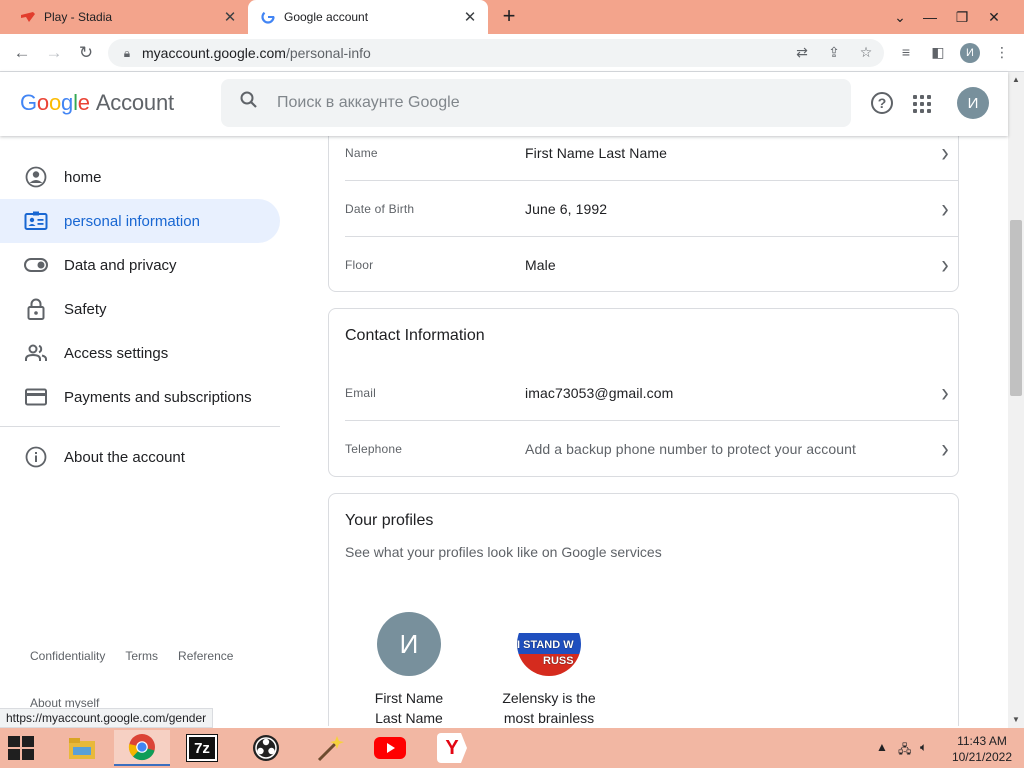 Image resolution: width=1024 pixels, height=768 pixels. What do you see at coordinates (78, 17) in the screenshot?
I see `tab-title: Play - Stadia` at bounding box center [78, 17].